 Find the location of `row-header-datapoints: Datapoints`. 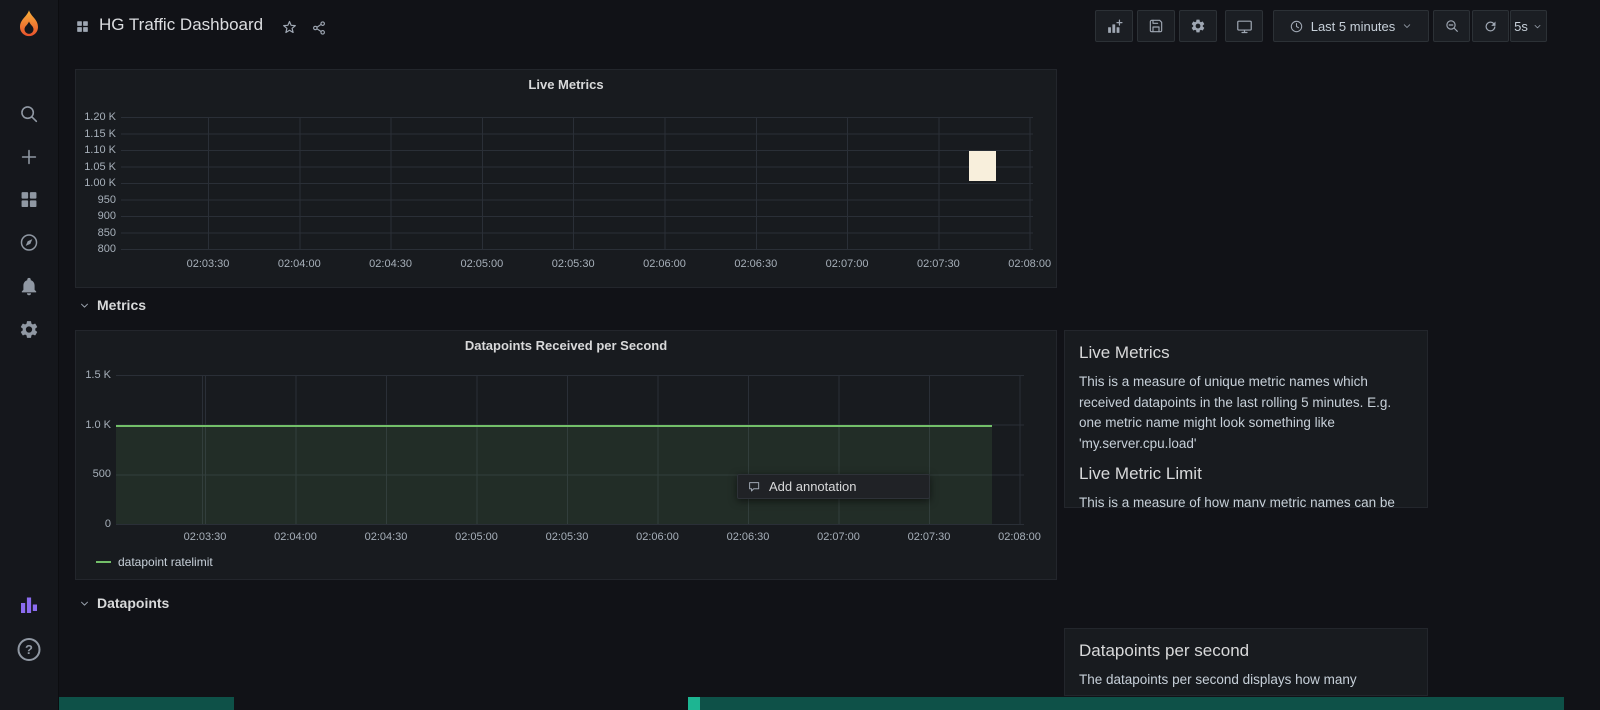

row-header-datapoints: Datapoints is located at coordinates (123, 603).